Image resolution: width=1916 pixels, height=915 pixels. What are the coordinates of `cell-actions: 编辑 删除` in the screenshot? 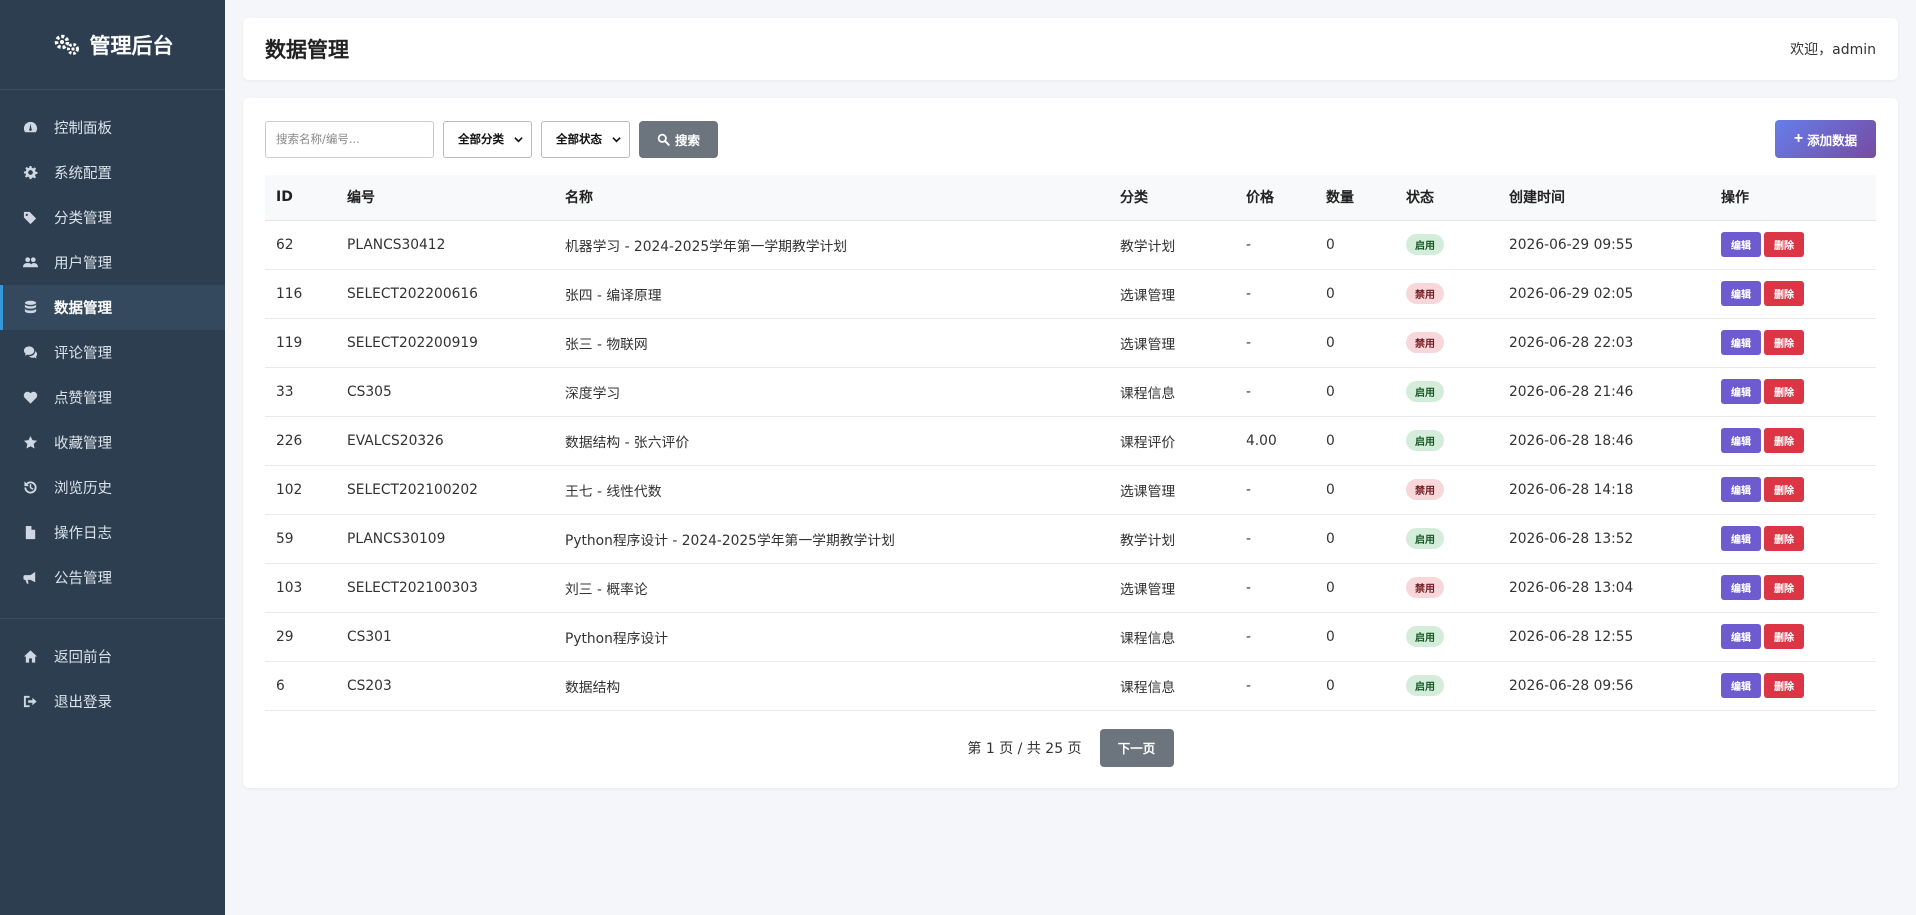 It's located at (1793, 686).